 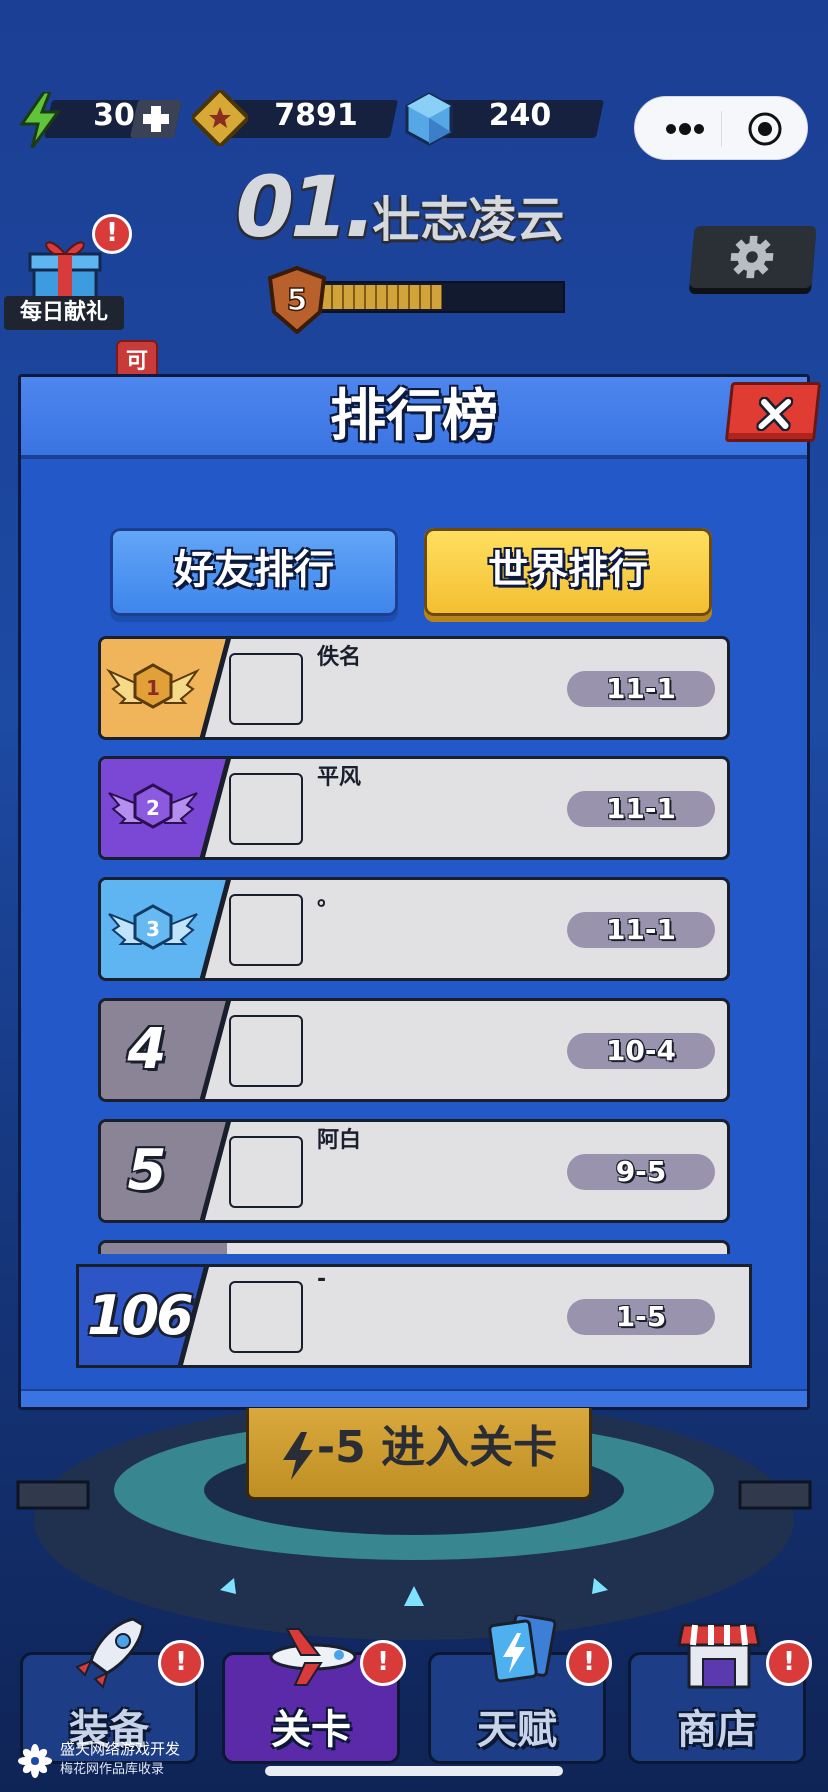 What do you see at coordinates (220, 118) in the screenshot?
I see `coin-star-icon` at bounding box center [220, 118].